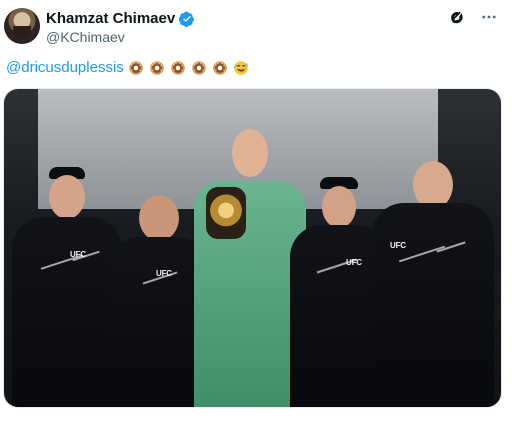  Describe the element at coordinates (187, 19) in the screenshot. I see `verified-badge-icon` at that location.